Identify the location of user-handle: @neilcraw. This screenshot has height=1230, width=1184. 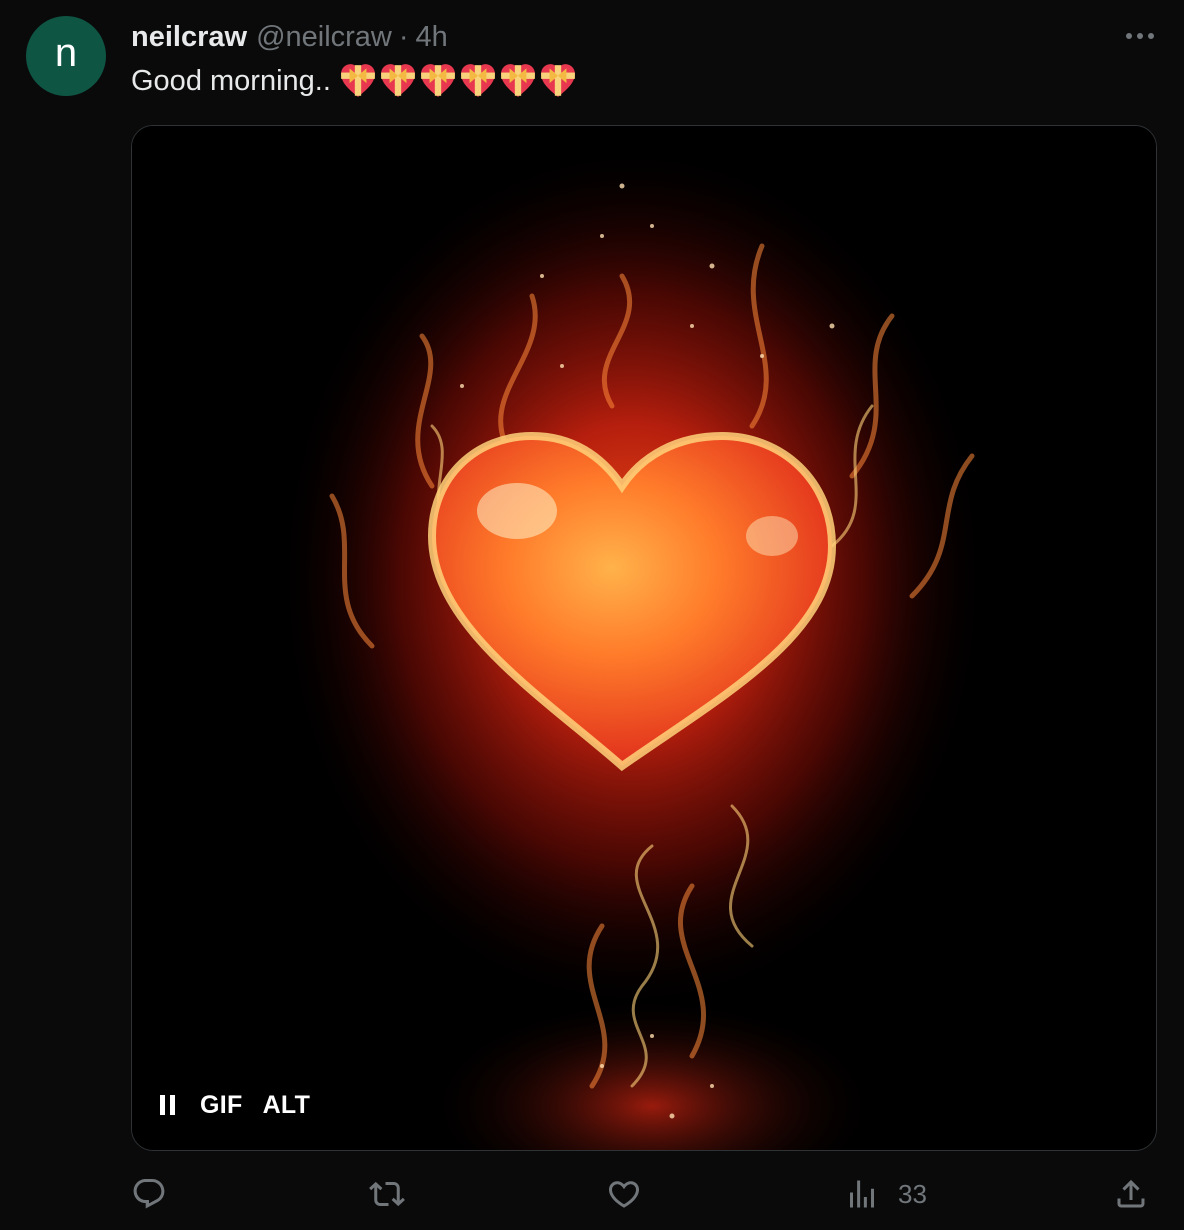
(324, 37).